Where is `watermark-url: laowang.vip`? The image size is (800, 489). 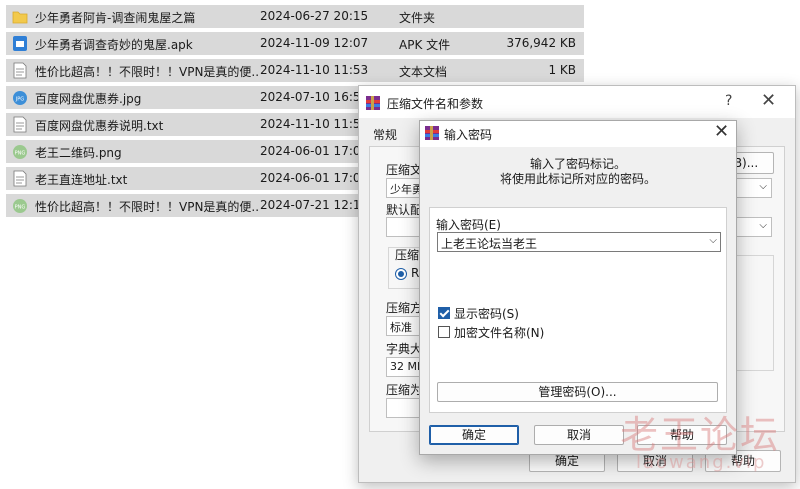
watermark-url: laowang.vip is located at coordinates (701, 462).